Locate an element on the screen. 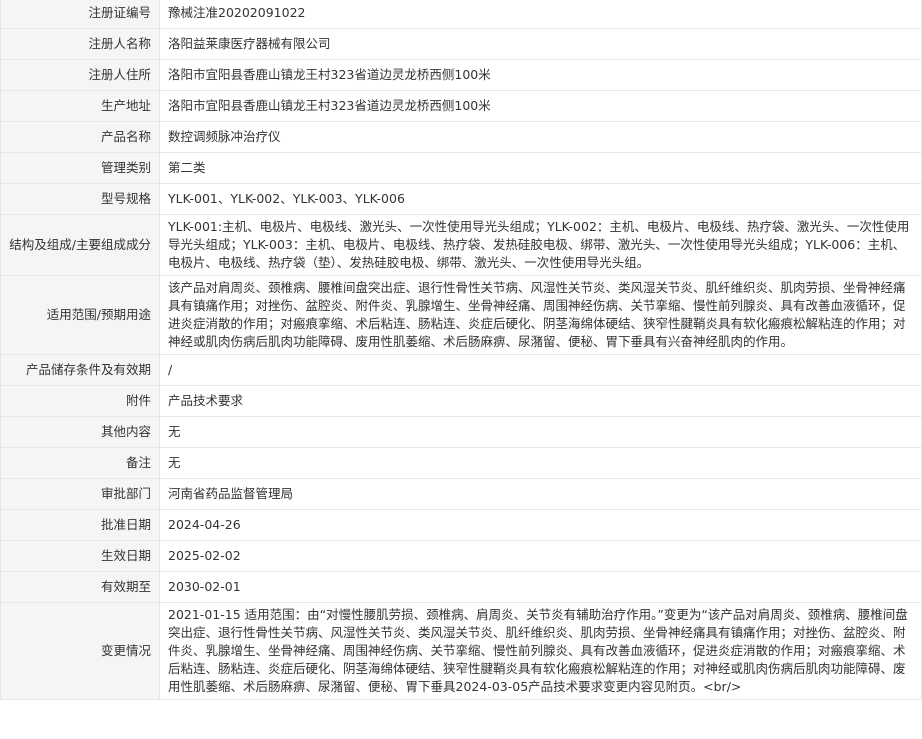  field-value: 2030-02-01 is located at coordinates (540, 587).